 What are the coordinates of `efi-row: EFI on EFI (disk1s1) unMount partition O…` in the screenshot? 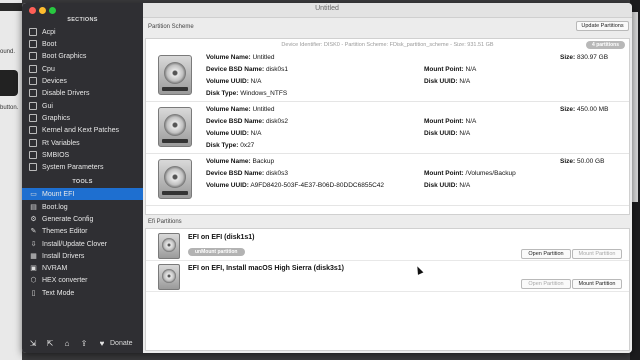 It's located at (387, 245).